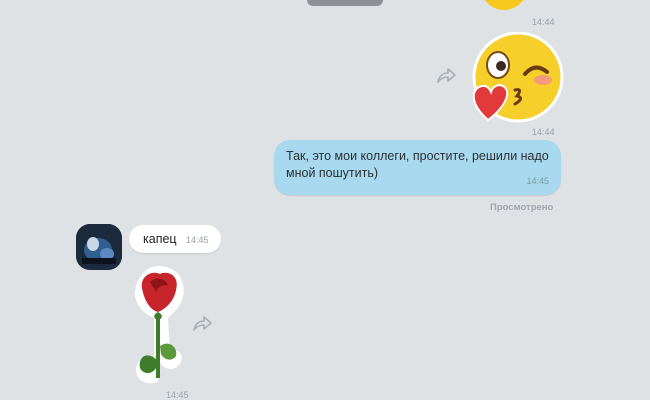 This screenshot has width=650, height=400. I want to click on contact-avatar, so click(99, 247).